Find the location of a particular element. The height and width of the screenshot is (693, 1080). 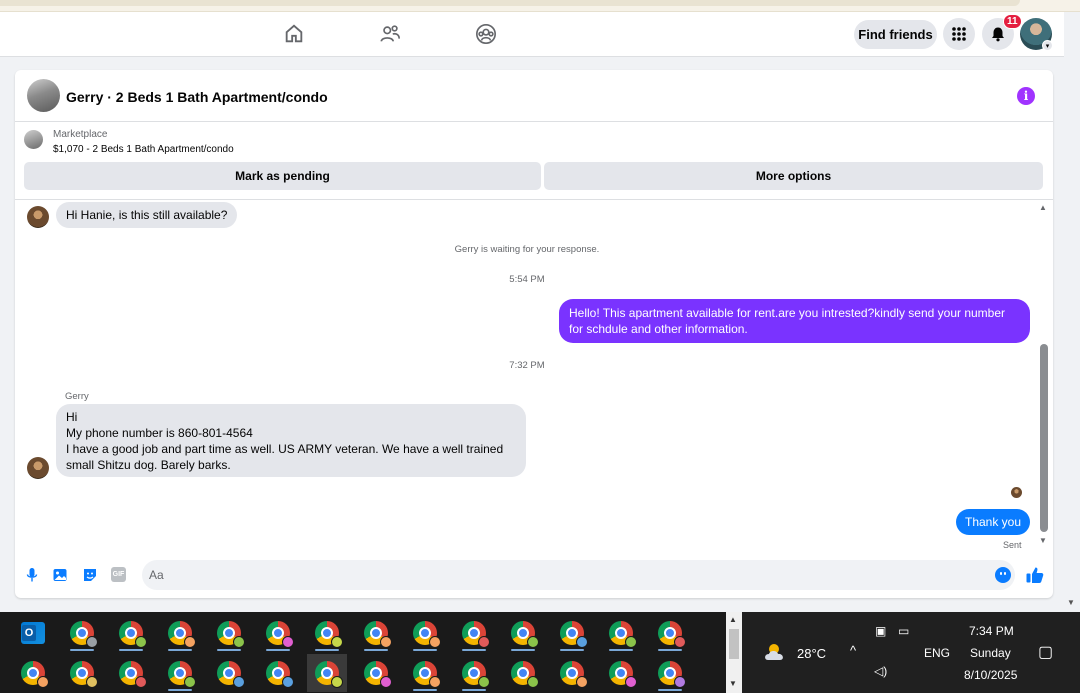

mark-as-pending-button: Mark as pending is located at coordinates (282, 176).